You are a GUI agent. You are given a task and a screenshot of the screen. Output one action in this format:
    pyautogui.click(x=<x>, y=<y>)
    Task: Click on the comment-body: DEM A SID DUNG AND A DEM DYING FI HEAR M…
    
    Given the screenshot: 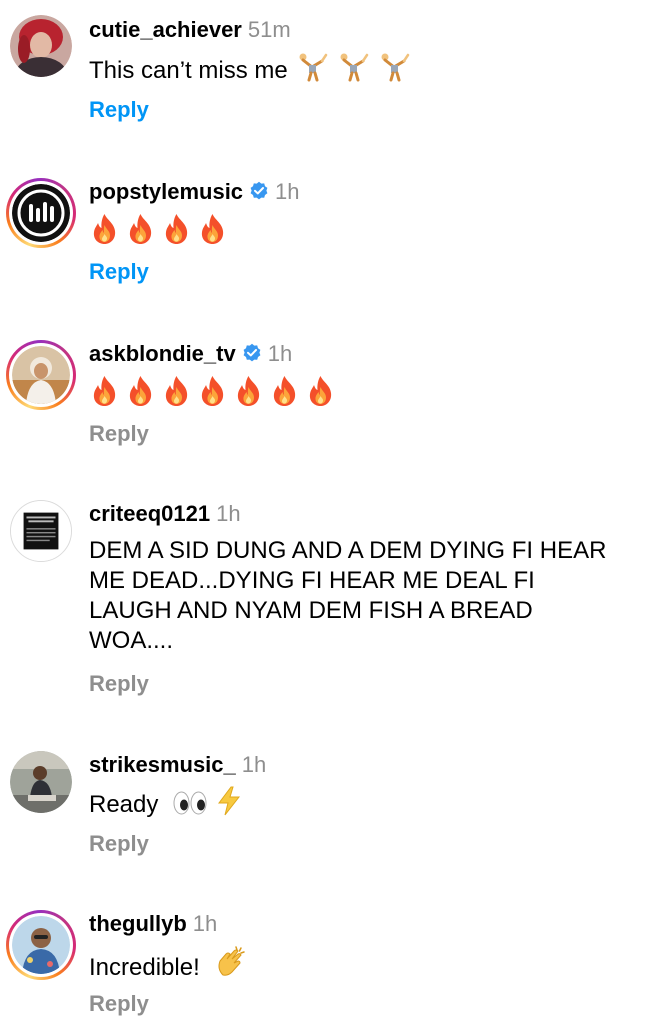 What is the action you would take?
    pyautogui.click(x=348, y=595)
    